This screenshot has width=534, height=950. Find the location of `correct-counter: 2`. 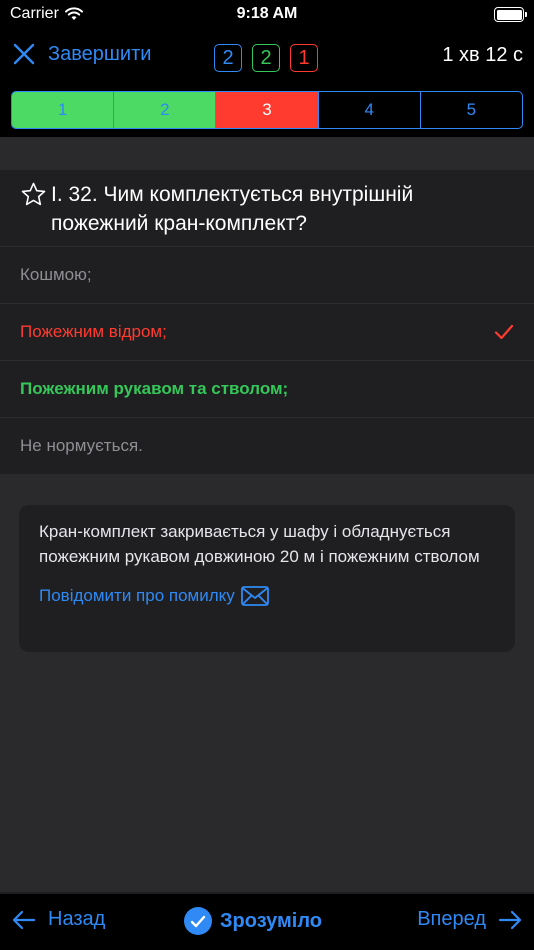

correct-counter: 2 is located at coordinates (266, 58).